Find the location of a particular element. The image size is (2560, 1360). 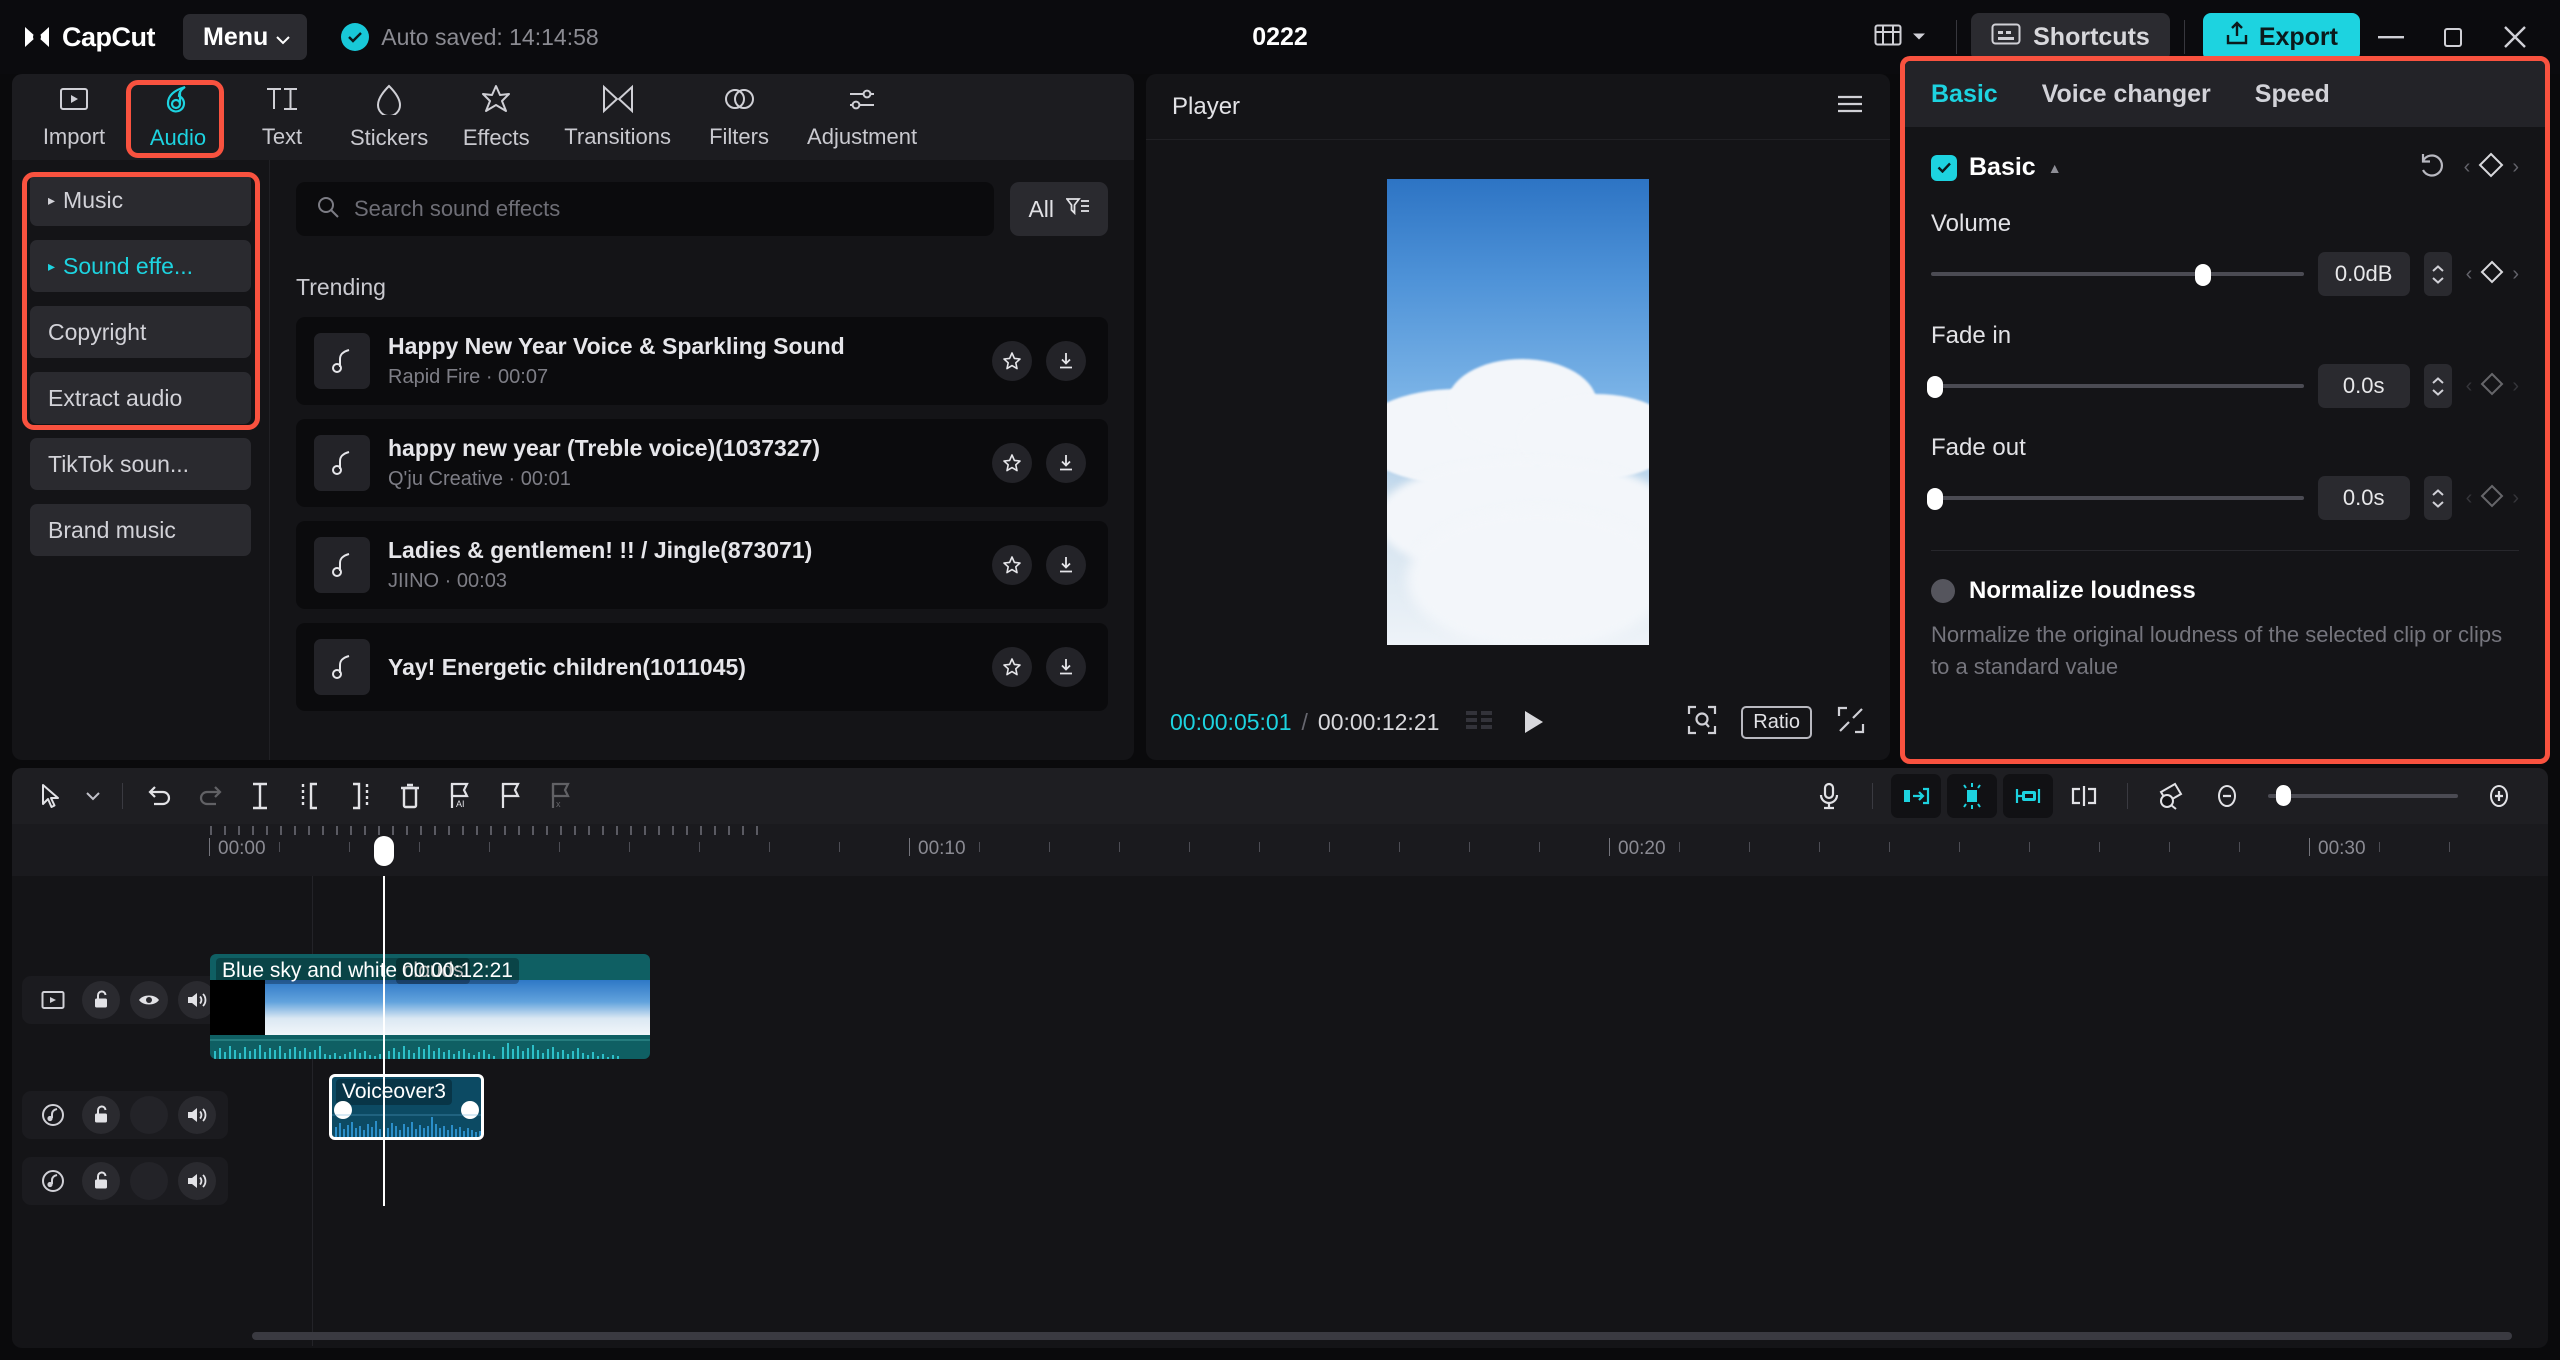

nav-tab-adjustment: Adjustment is located at coordinates (862, 117).